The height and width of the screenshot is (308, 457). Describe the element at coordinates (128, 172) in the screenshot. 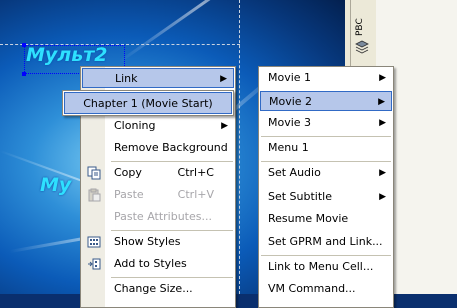

I see `menu-item-label: Copy` at that location.